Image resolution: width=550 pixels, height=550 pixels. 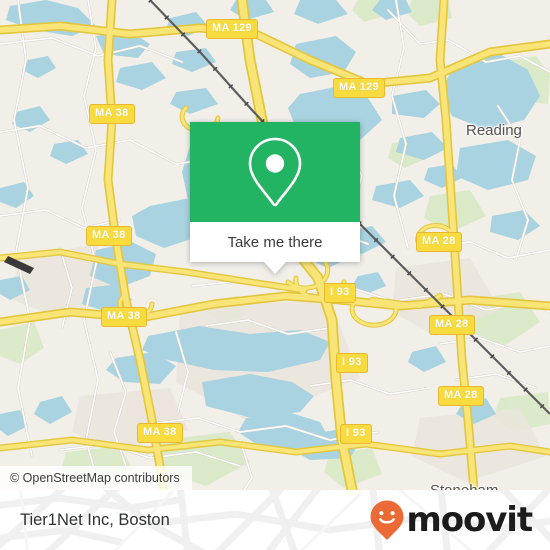 I want to click on footer-content: Tier1Net Inc, Boston moovit, so click(x=275, y=520).